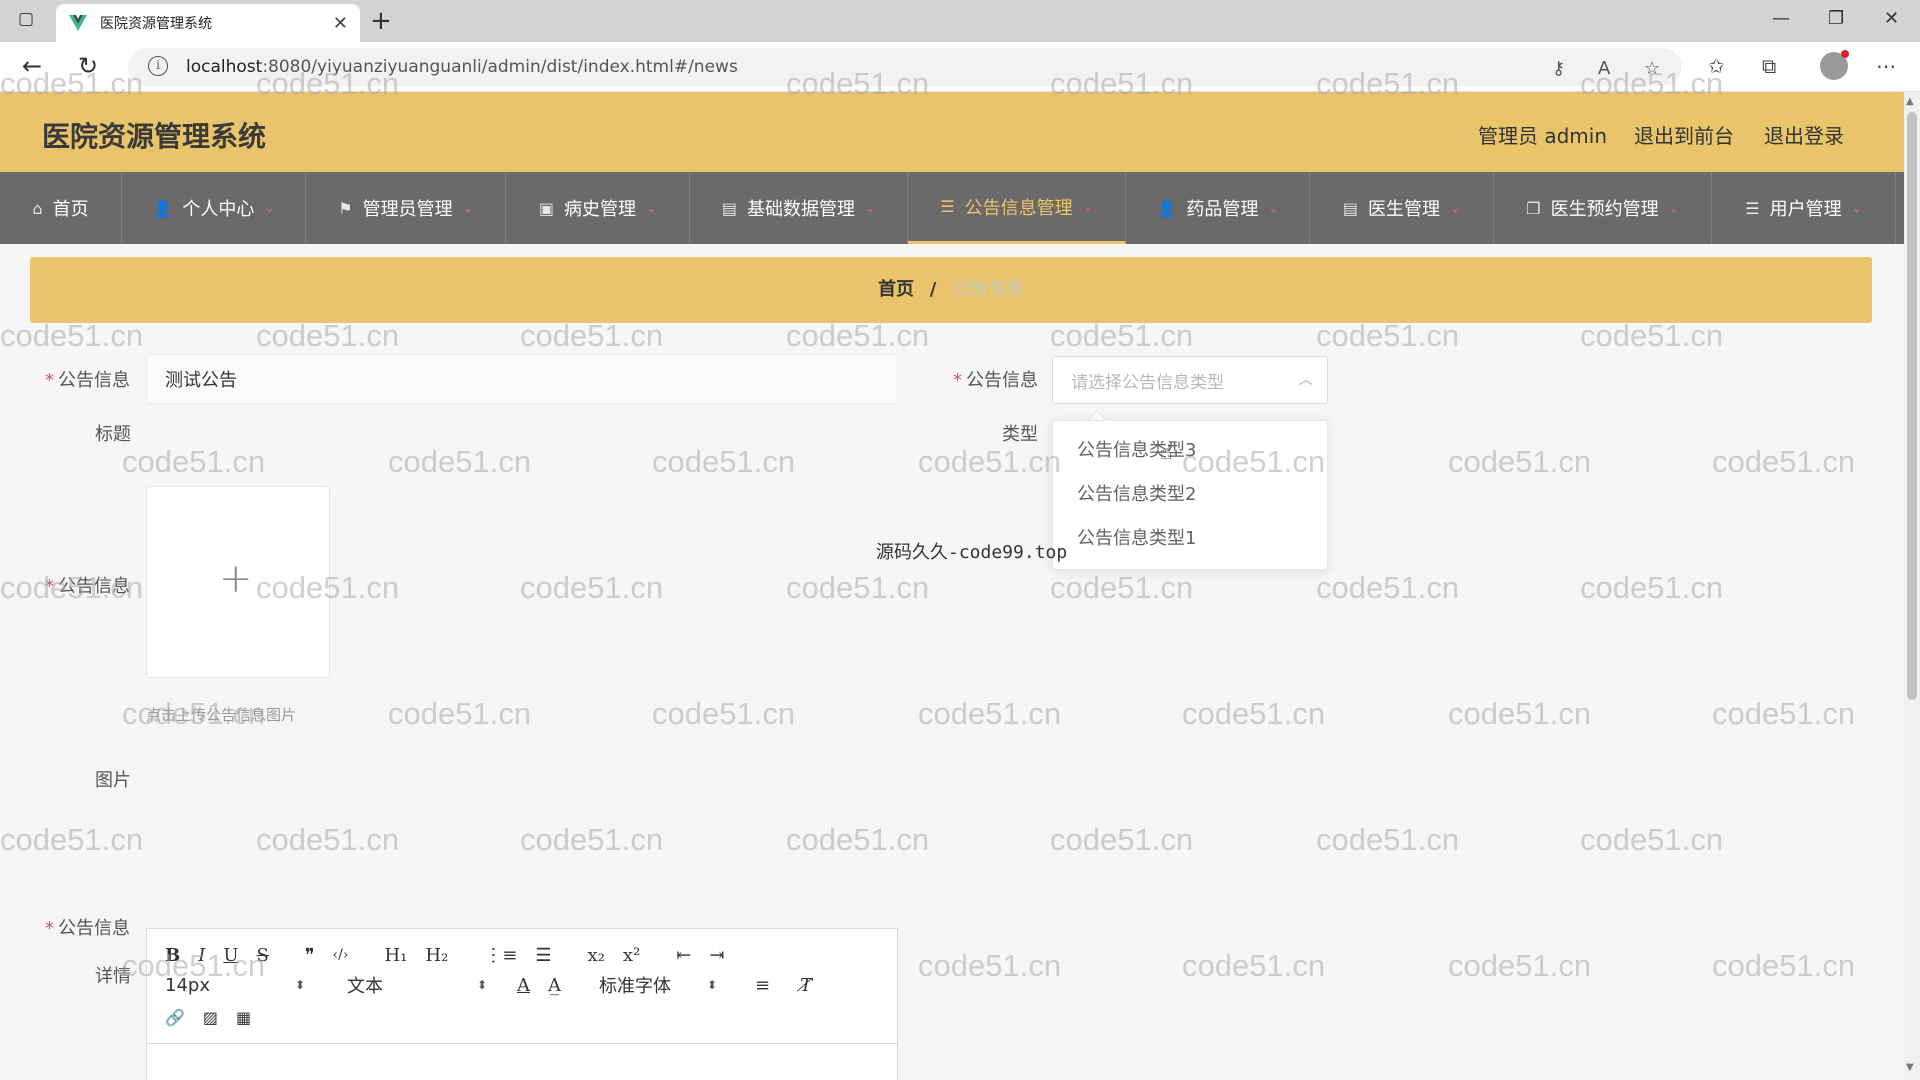 The image size is (1920, 1080). I want to click on type-option: 公告信息类型3, so click(1190, 451).